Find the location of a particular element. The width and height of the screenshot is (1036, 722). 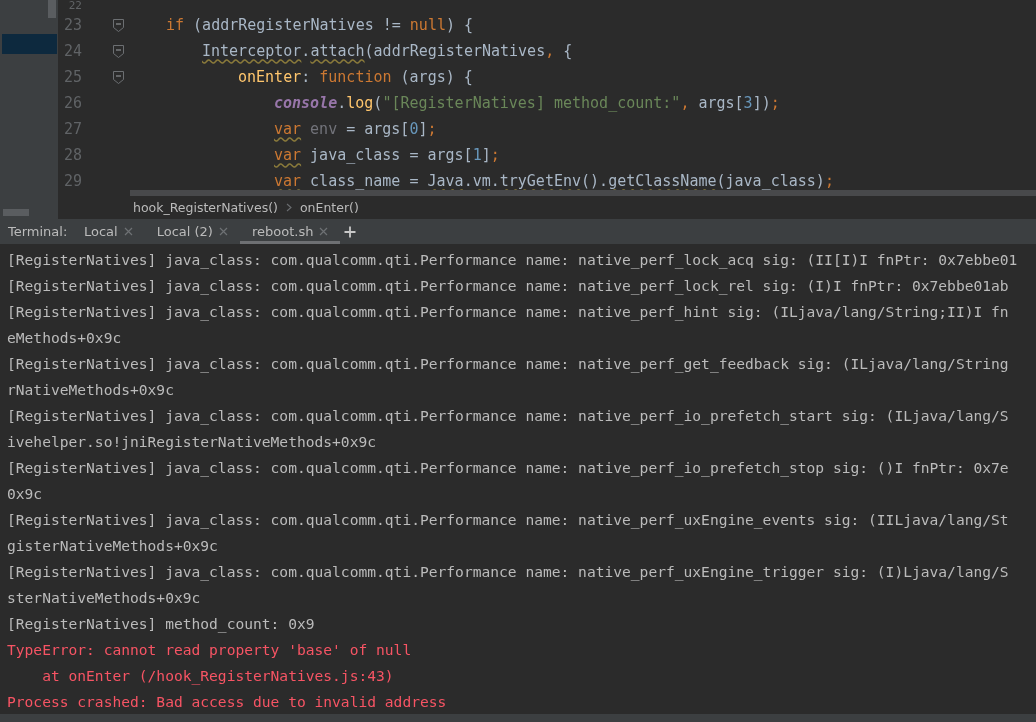

terminal-line: [RegisterNatives] java_class: com.qualcomm.qti.Performance name: native_perf_io_prefetch_start sig: (ILjava/lang/S is located at coordinates (508, 415).